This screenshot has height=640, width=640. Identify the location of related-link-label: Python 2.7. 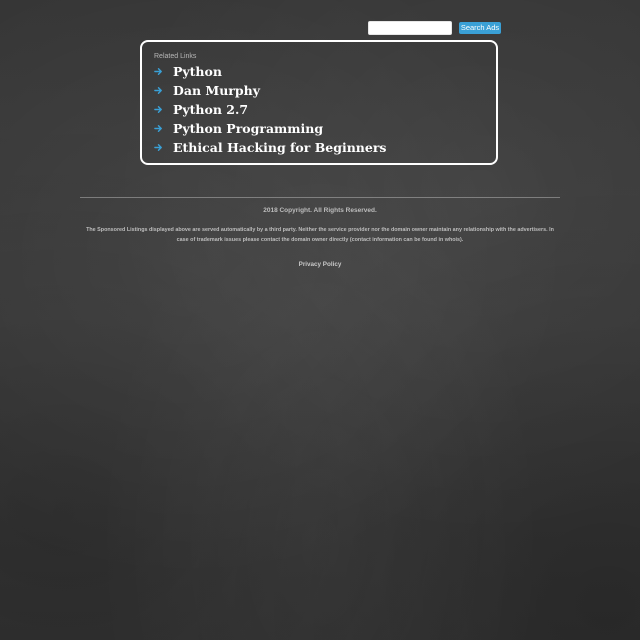
(211, 109).